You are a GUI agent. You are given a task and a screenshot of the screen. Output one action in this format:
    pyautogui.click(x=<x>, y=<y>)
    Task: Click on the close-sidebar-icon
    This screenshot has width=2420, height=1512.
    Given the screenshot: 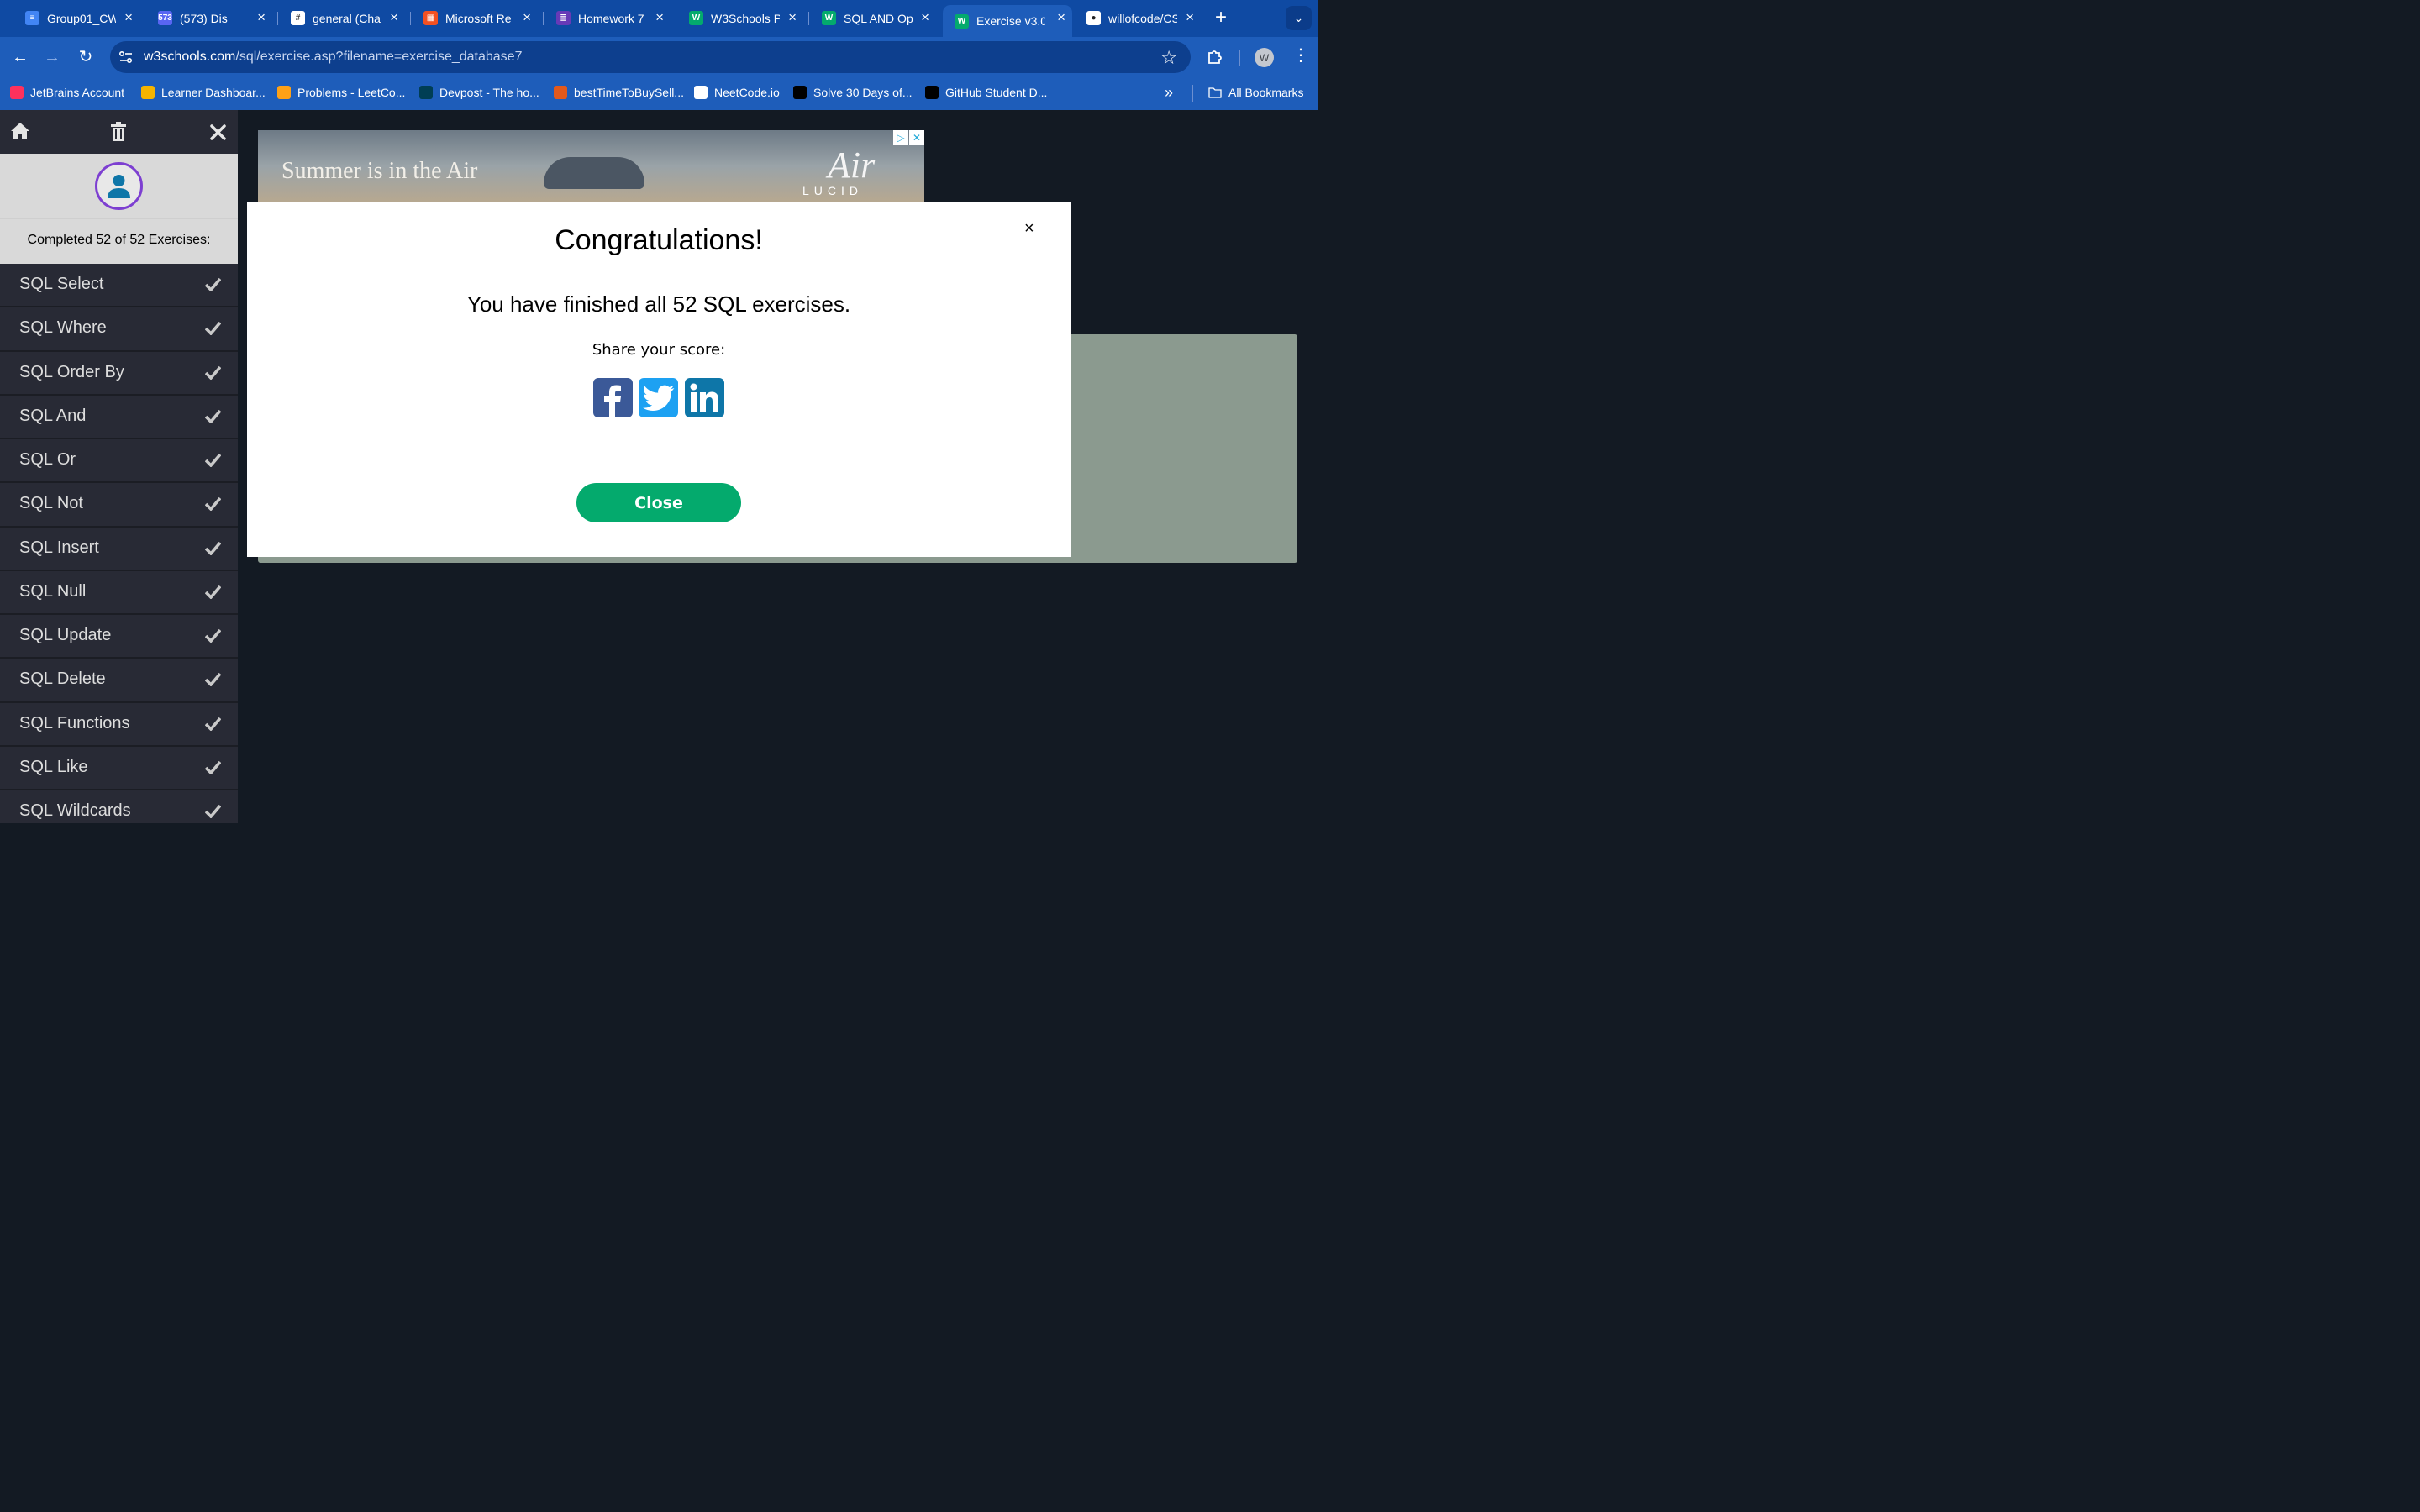 What is the action you would take?
    pyautogui.click(x=218, y=132)
    